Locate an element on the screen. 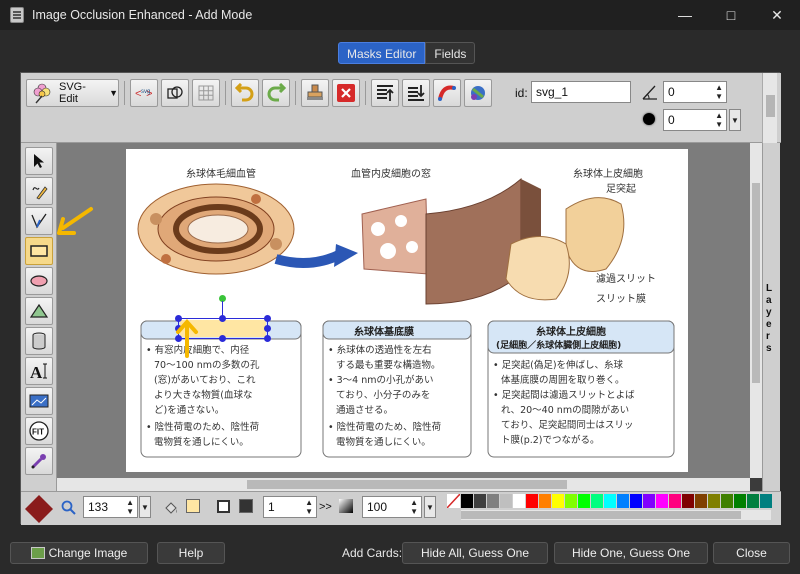 Image resolution: width=800 pixels, height=574 pixels. move-to-bottom-button is located at coordinates (416, 93).